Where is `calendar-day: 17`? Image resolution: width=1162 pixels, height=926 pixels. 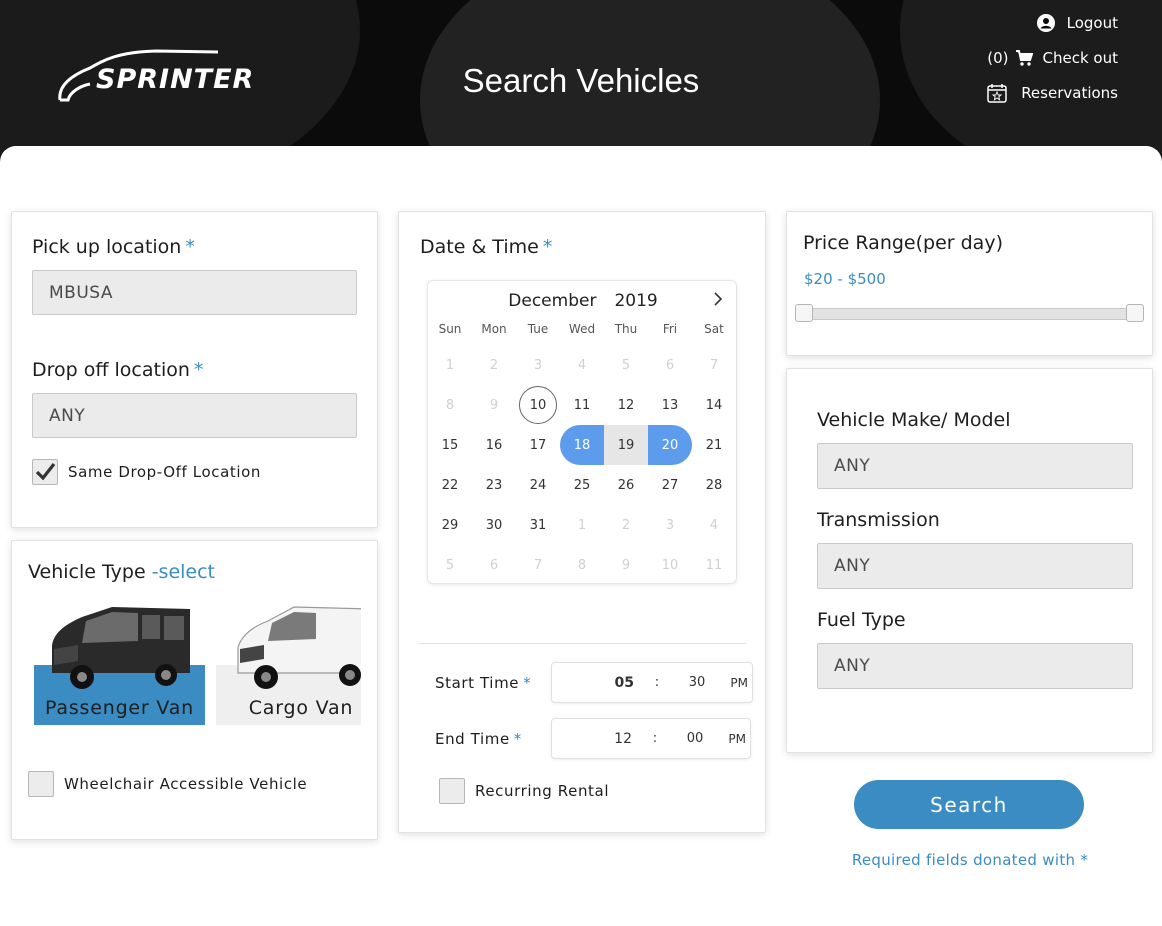 calendar-day: 17 is located at coordinates (538, 445).